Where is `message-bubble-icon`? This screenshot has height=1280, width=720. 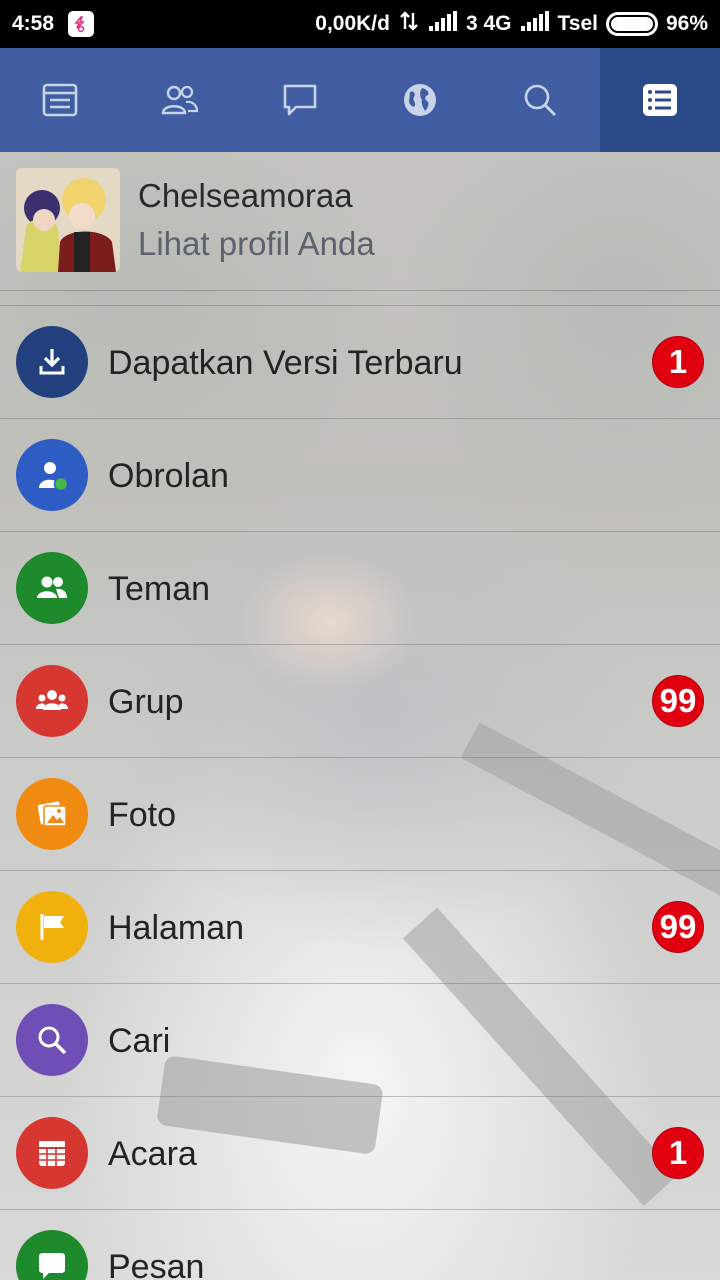 message-bubble-icon is located at coordinates (52, 1255).